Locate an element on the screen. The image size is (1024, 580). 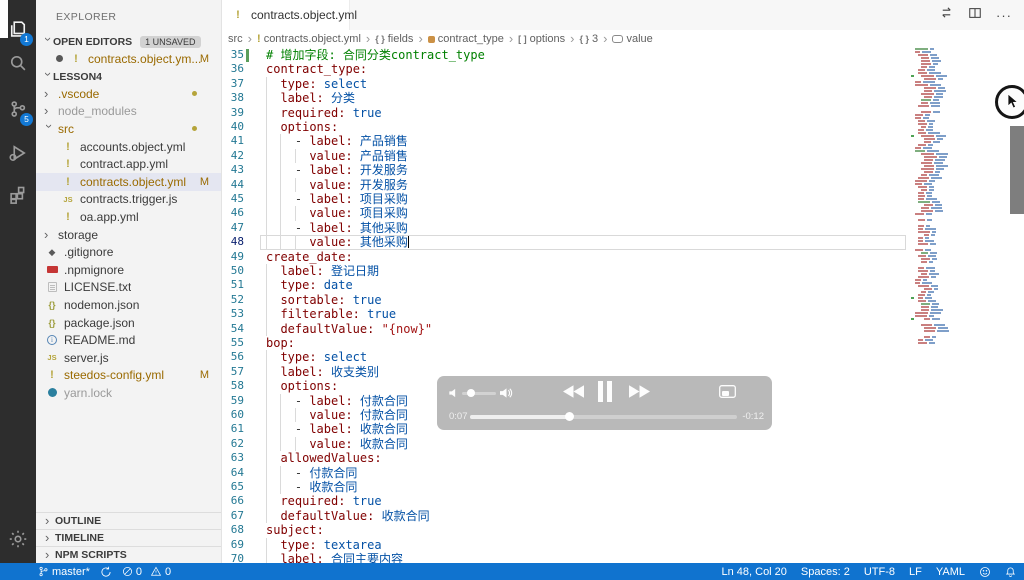
code-line-48: 48 value: 其他采购 is located at coordinates (623, 242).